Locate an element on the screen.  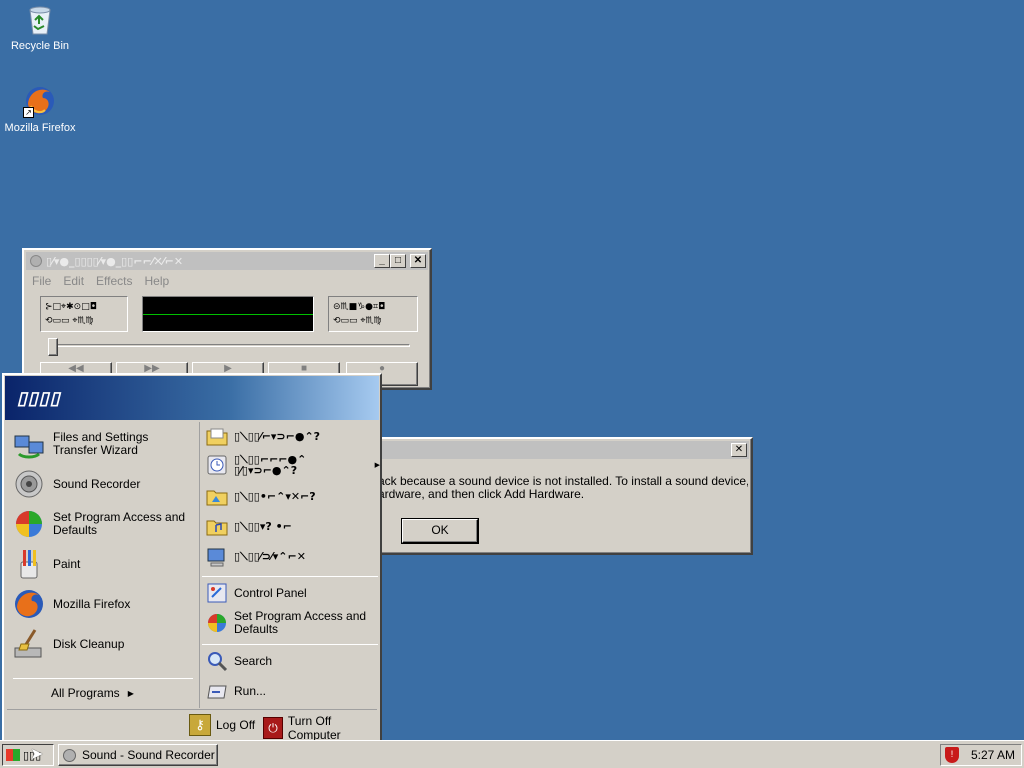
paint-icon is located at coordinates (29, 564).